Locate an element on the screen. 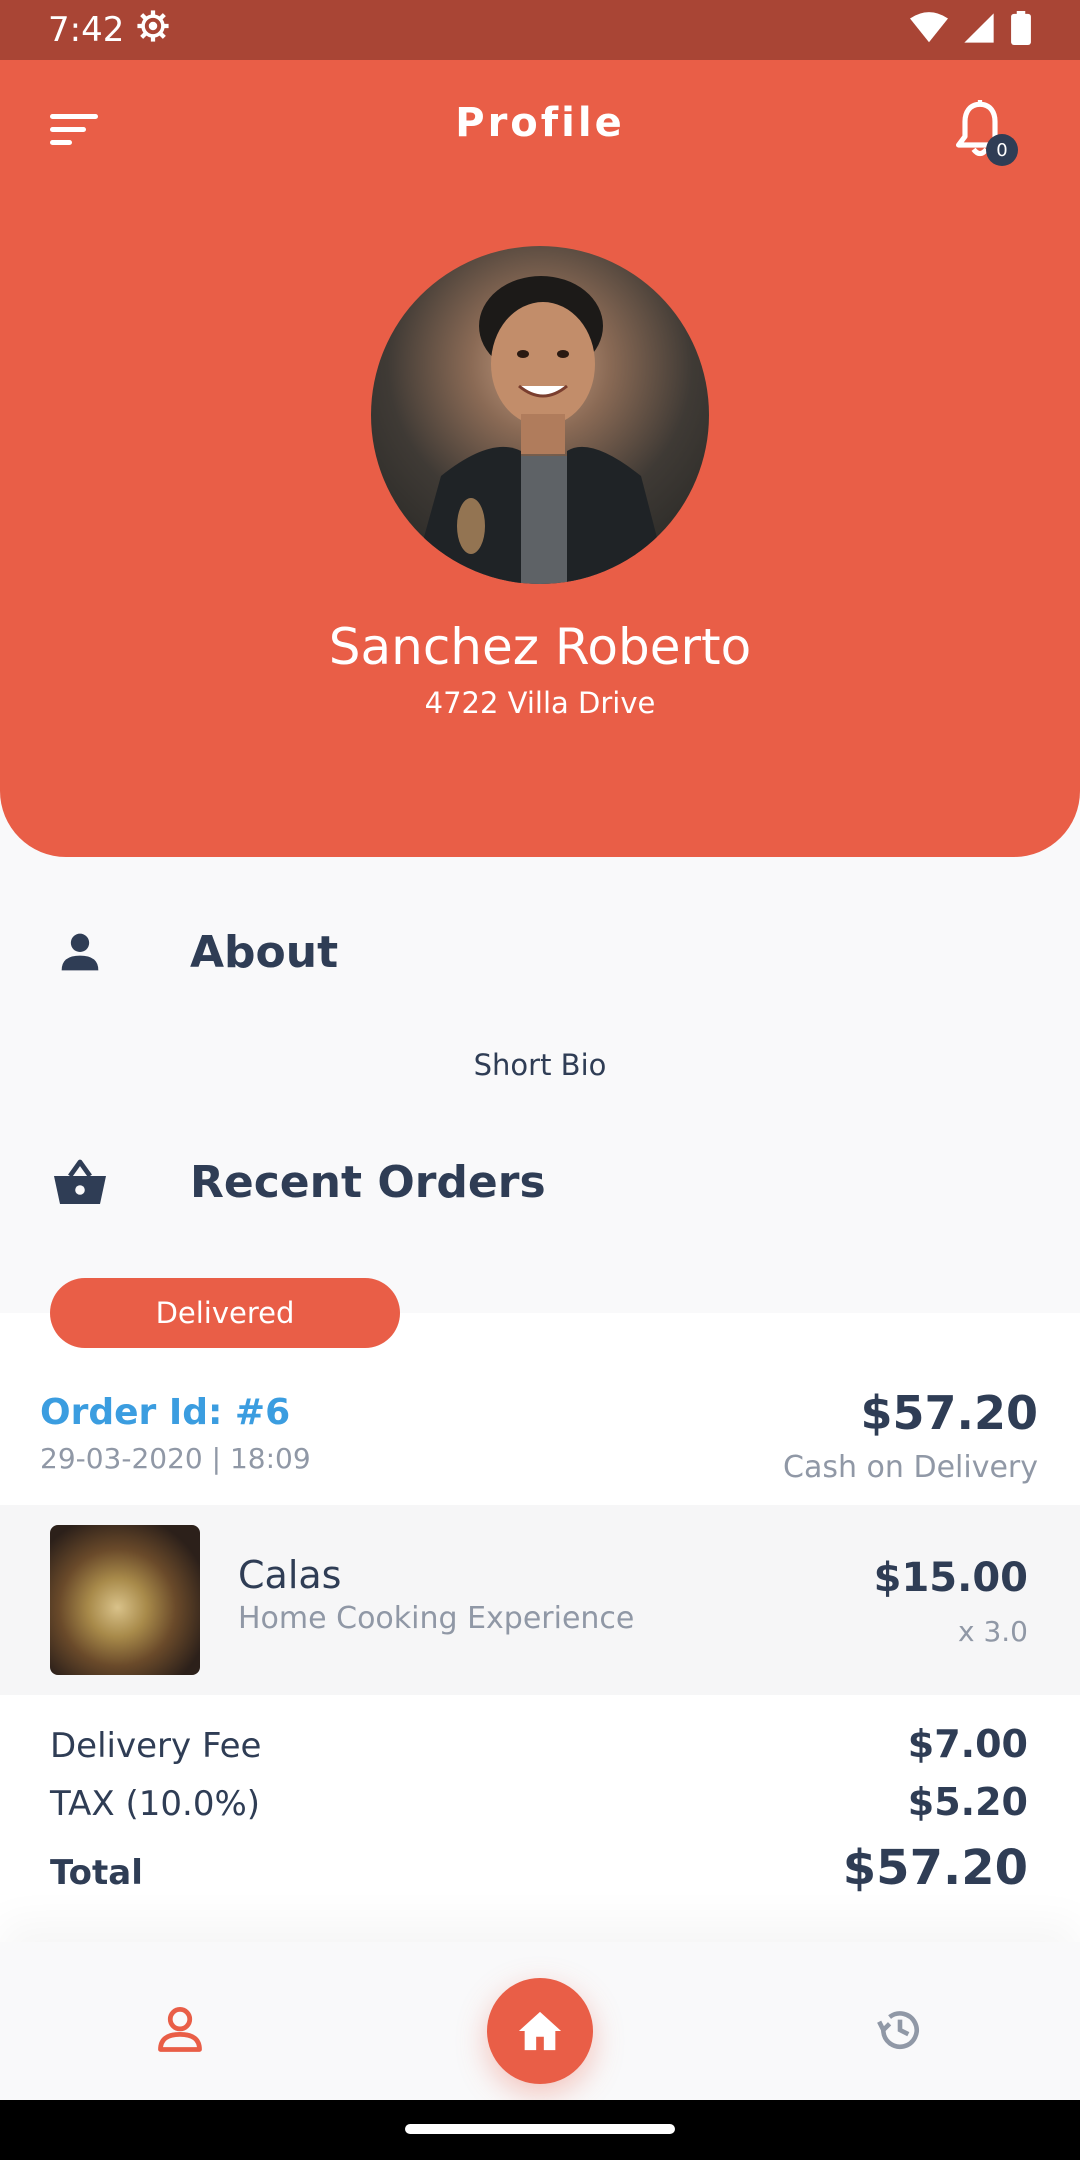 The height and width of the screenshot is (2160, 1080). person-icon is located at coordinates (80, 952).